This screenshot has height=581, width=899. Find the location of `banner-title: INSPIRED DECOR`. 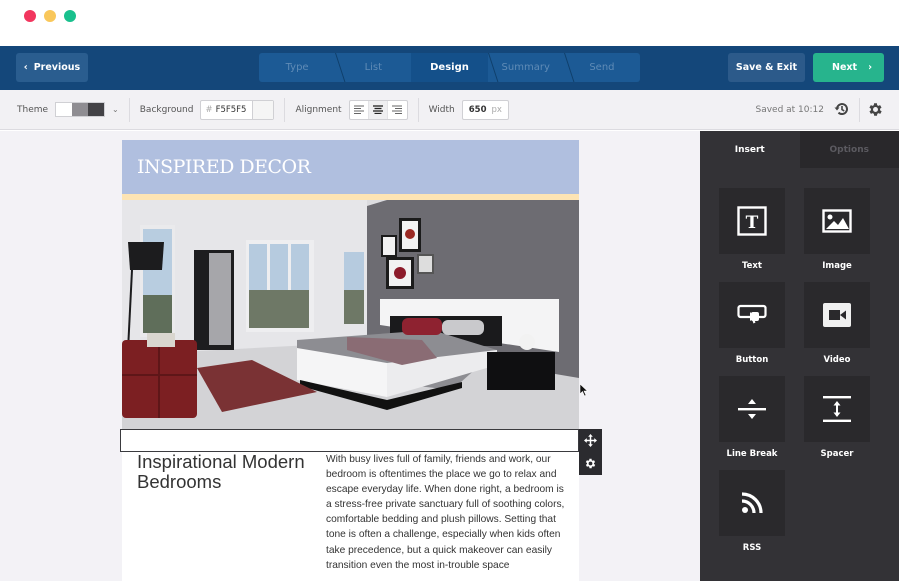

banner-title: INSPIRED DECOR is located at coordinates (224, 167).